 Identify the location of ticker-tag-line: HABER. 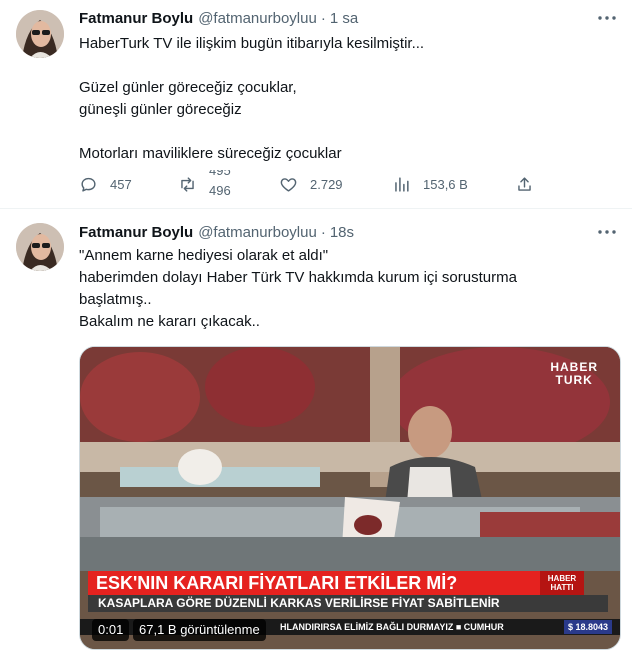
(562, 578).